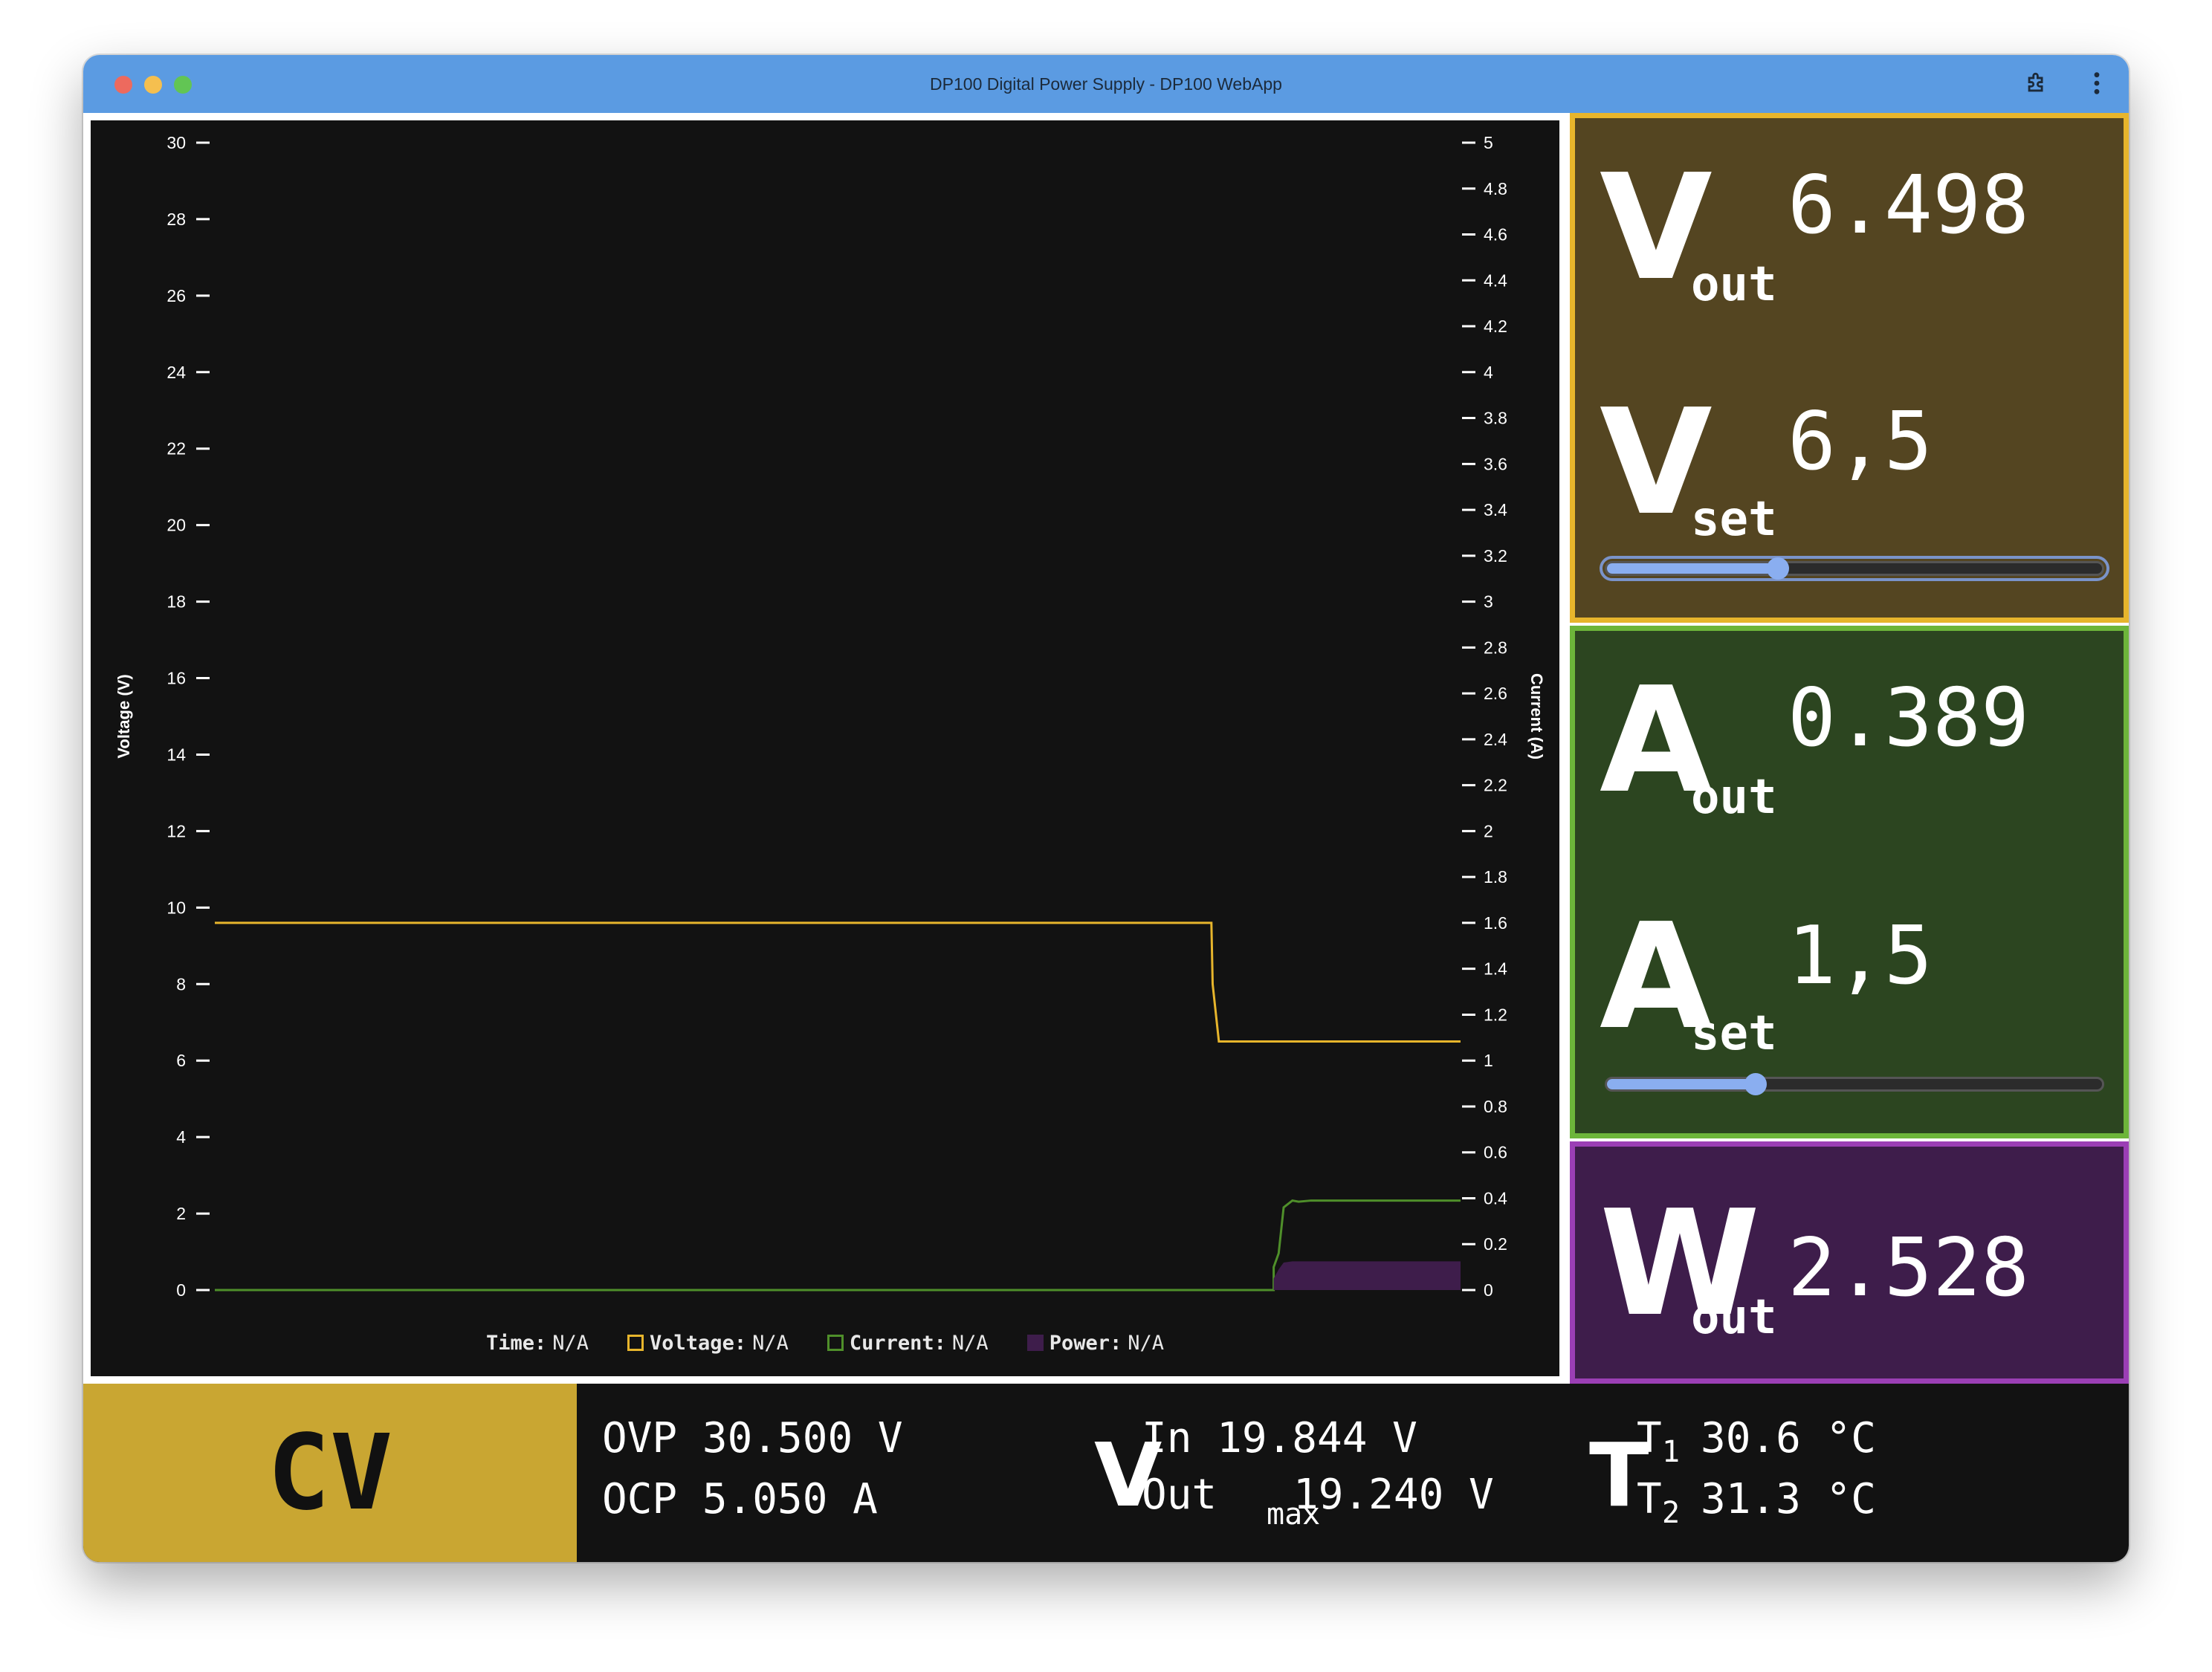  What do you see at coordinates (1495, 188) in the screenshot?
I see `y2-axis-tick-label: 4.8` at bounding box center [1495, 188].